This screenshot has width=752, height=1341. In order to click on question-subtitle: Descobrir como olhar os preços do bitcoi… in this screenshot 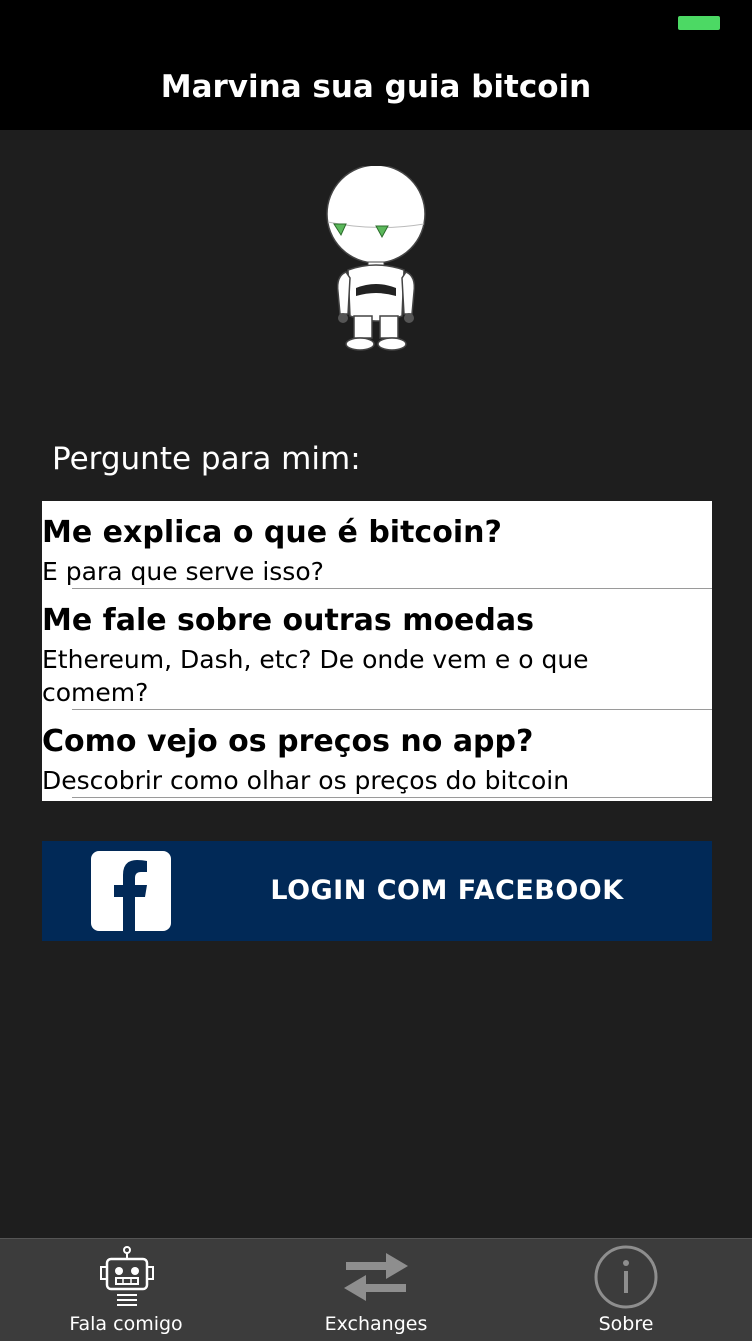, I will do `click(306, 780)`.